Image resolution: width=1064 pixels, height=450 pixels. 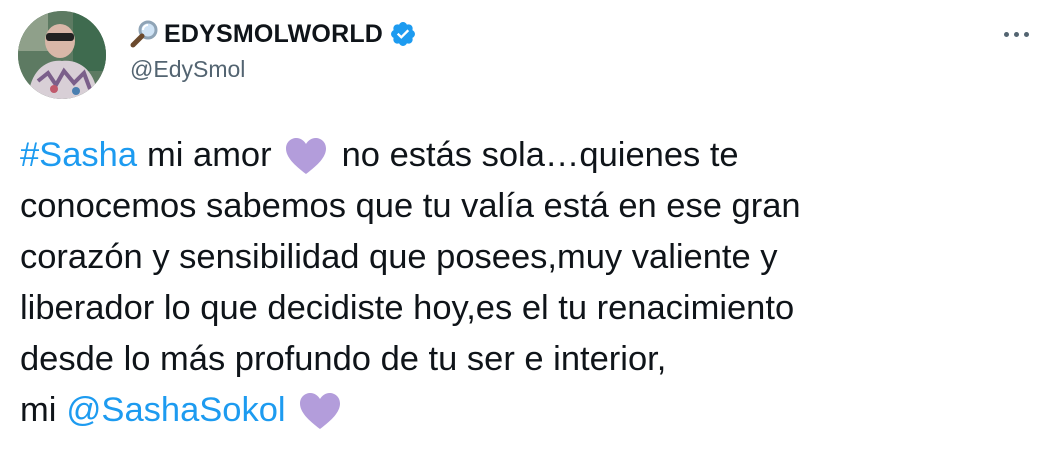 I want to click on author-header: EDYSMOLWORLD @EdySmol, so click(x=273, y=49).